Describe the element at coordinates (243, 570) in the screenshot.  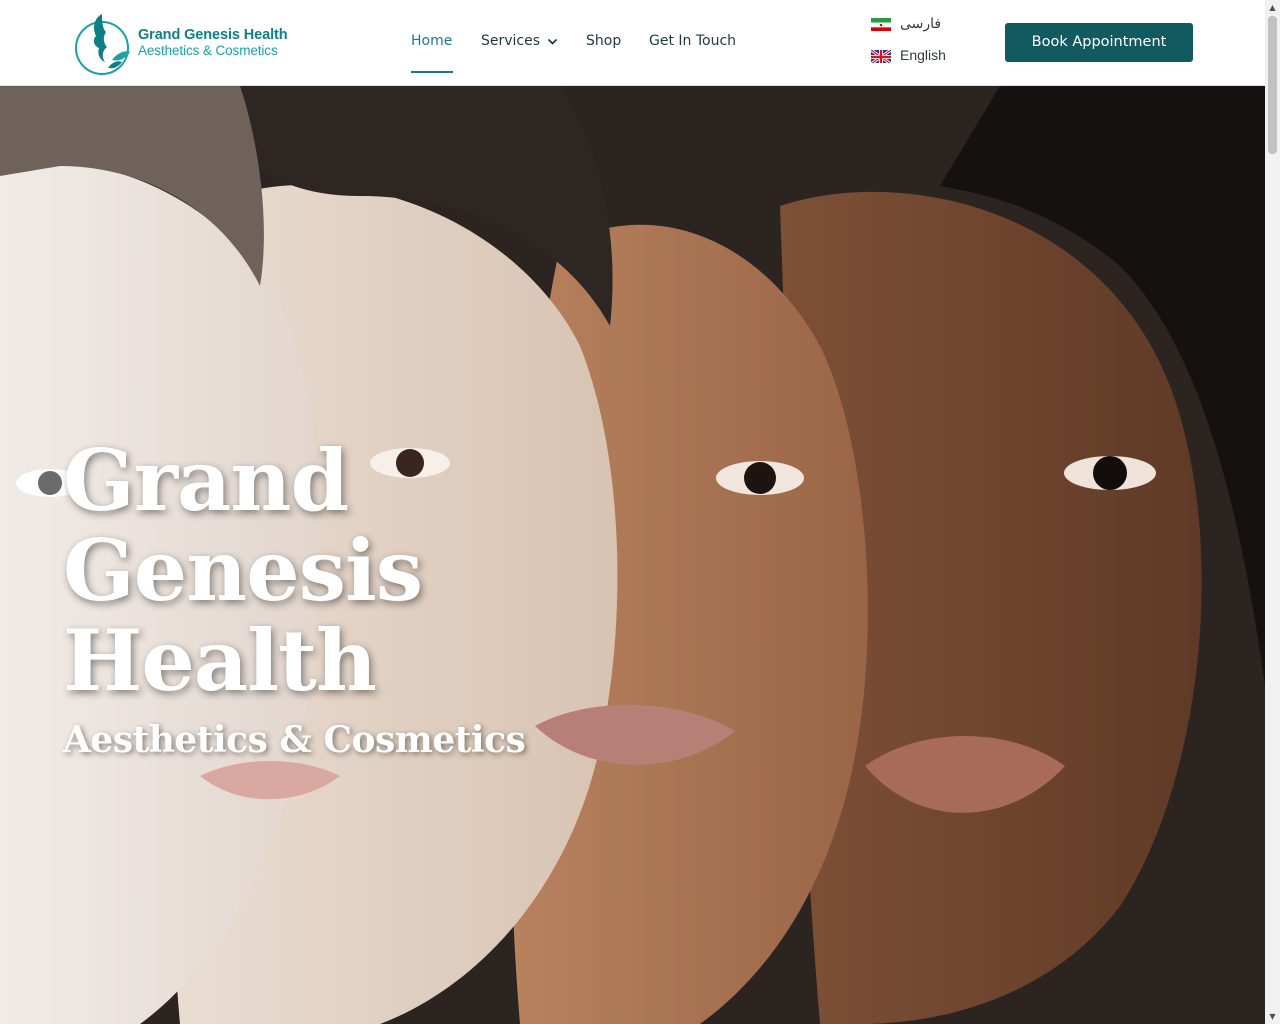
I see `hero-title-line: Genesis` at that location.